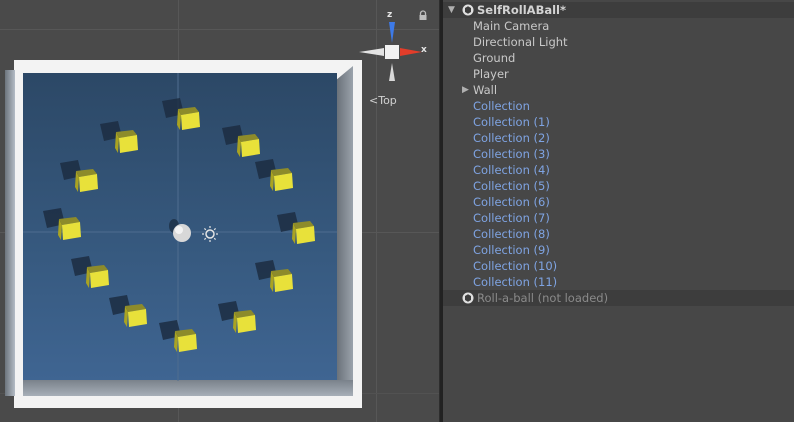 The width and height of the screenshot is (794, 422). I want to click on hierarchy-item: Collection (1), so click(618, 122).